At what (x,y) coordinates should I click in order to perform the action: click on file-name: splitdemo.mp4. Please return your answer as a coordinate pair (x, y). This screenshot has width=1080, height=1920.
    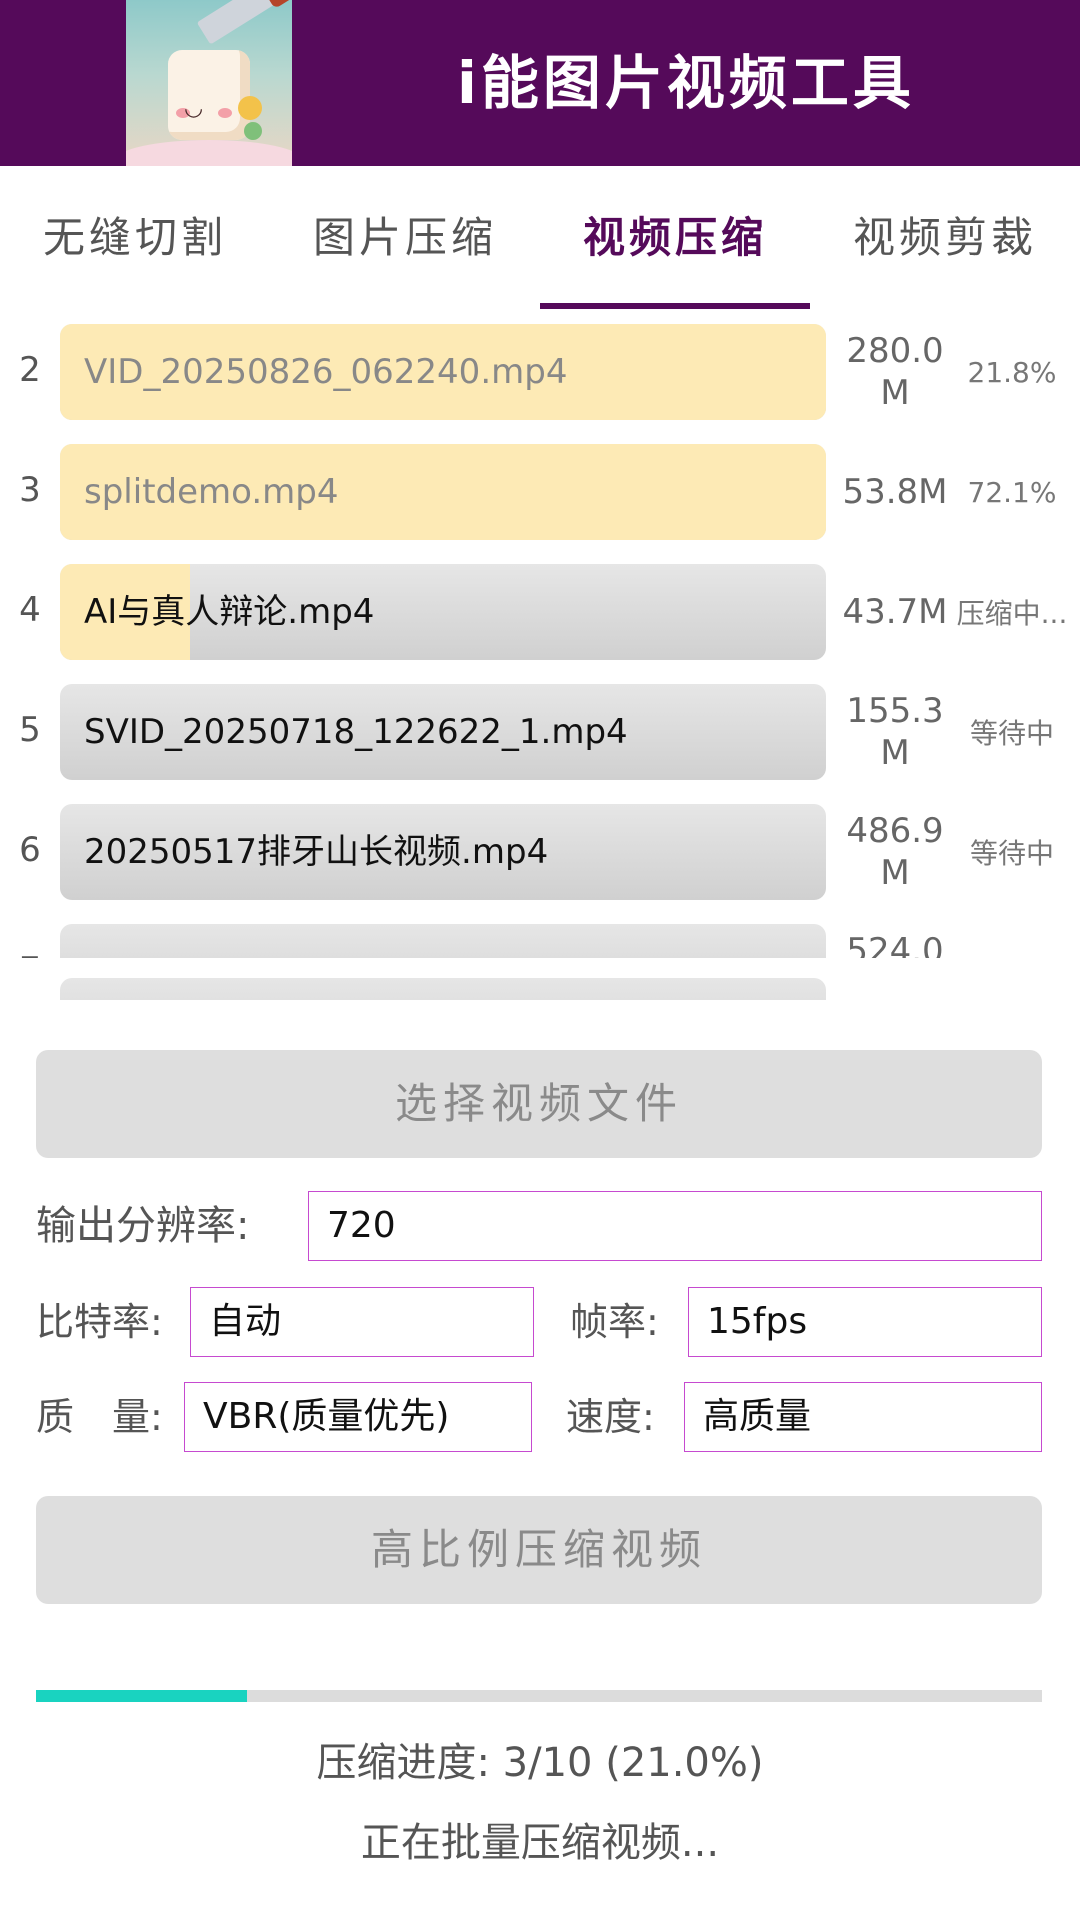
    Looking at the image, I should click on (211, 492).